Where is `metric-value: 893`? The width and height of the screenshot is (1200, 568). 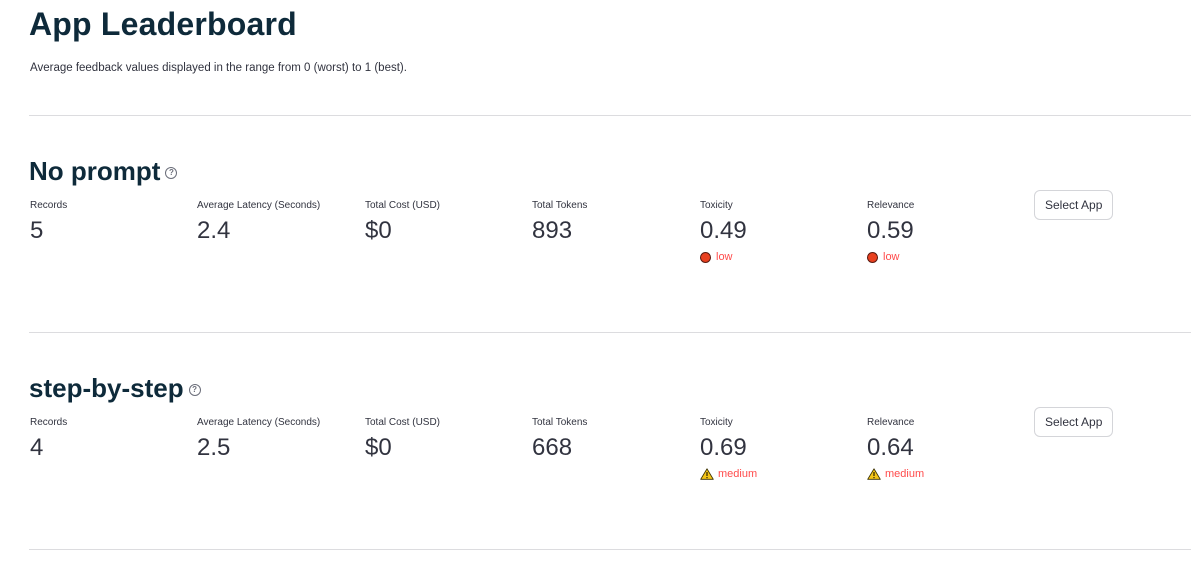
metric-value: 893 is located at coordinates (552, 230).